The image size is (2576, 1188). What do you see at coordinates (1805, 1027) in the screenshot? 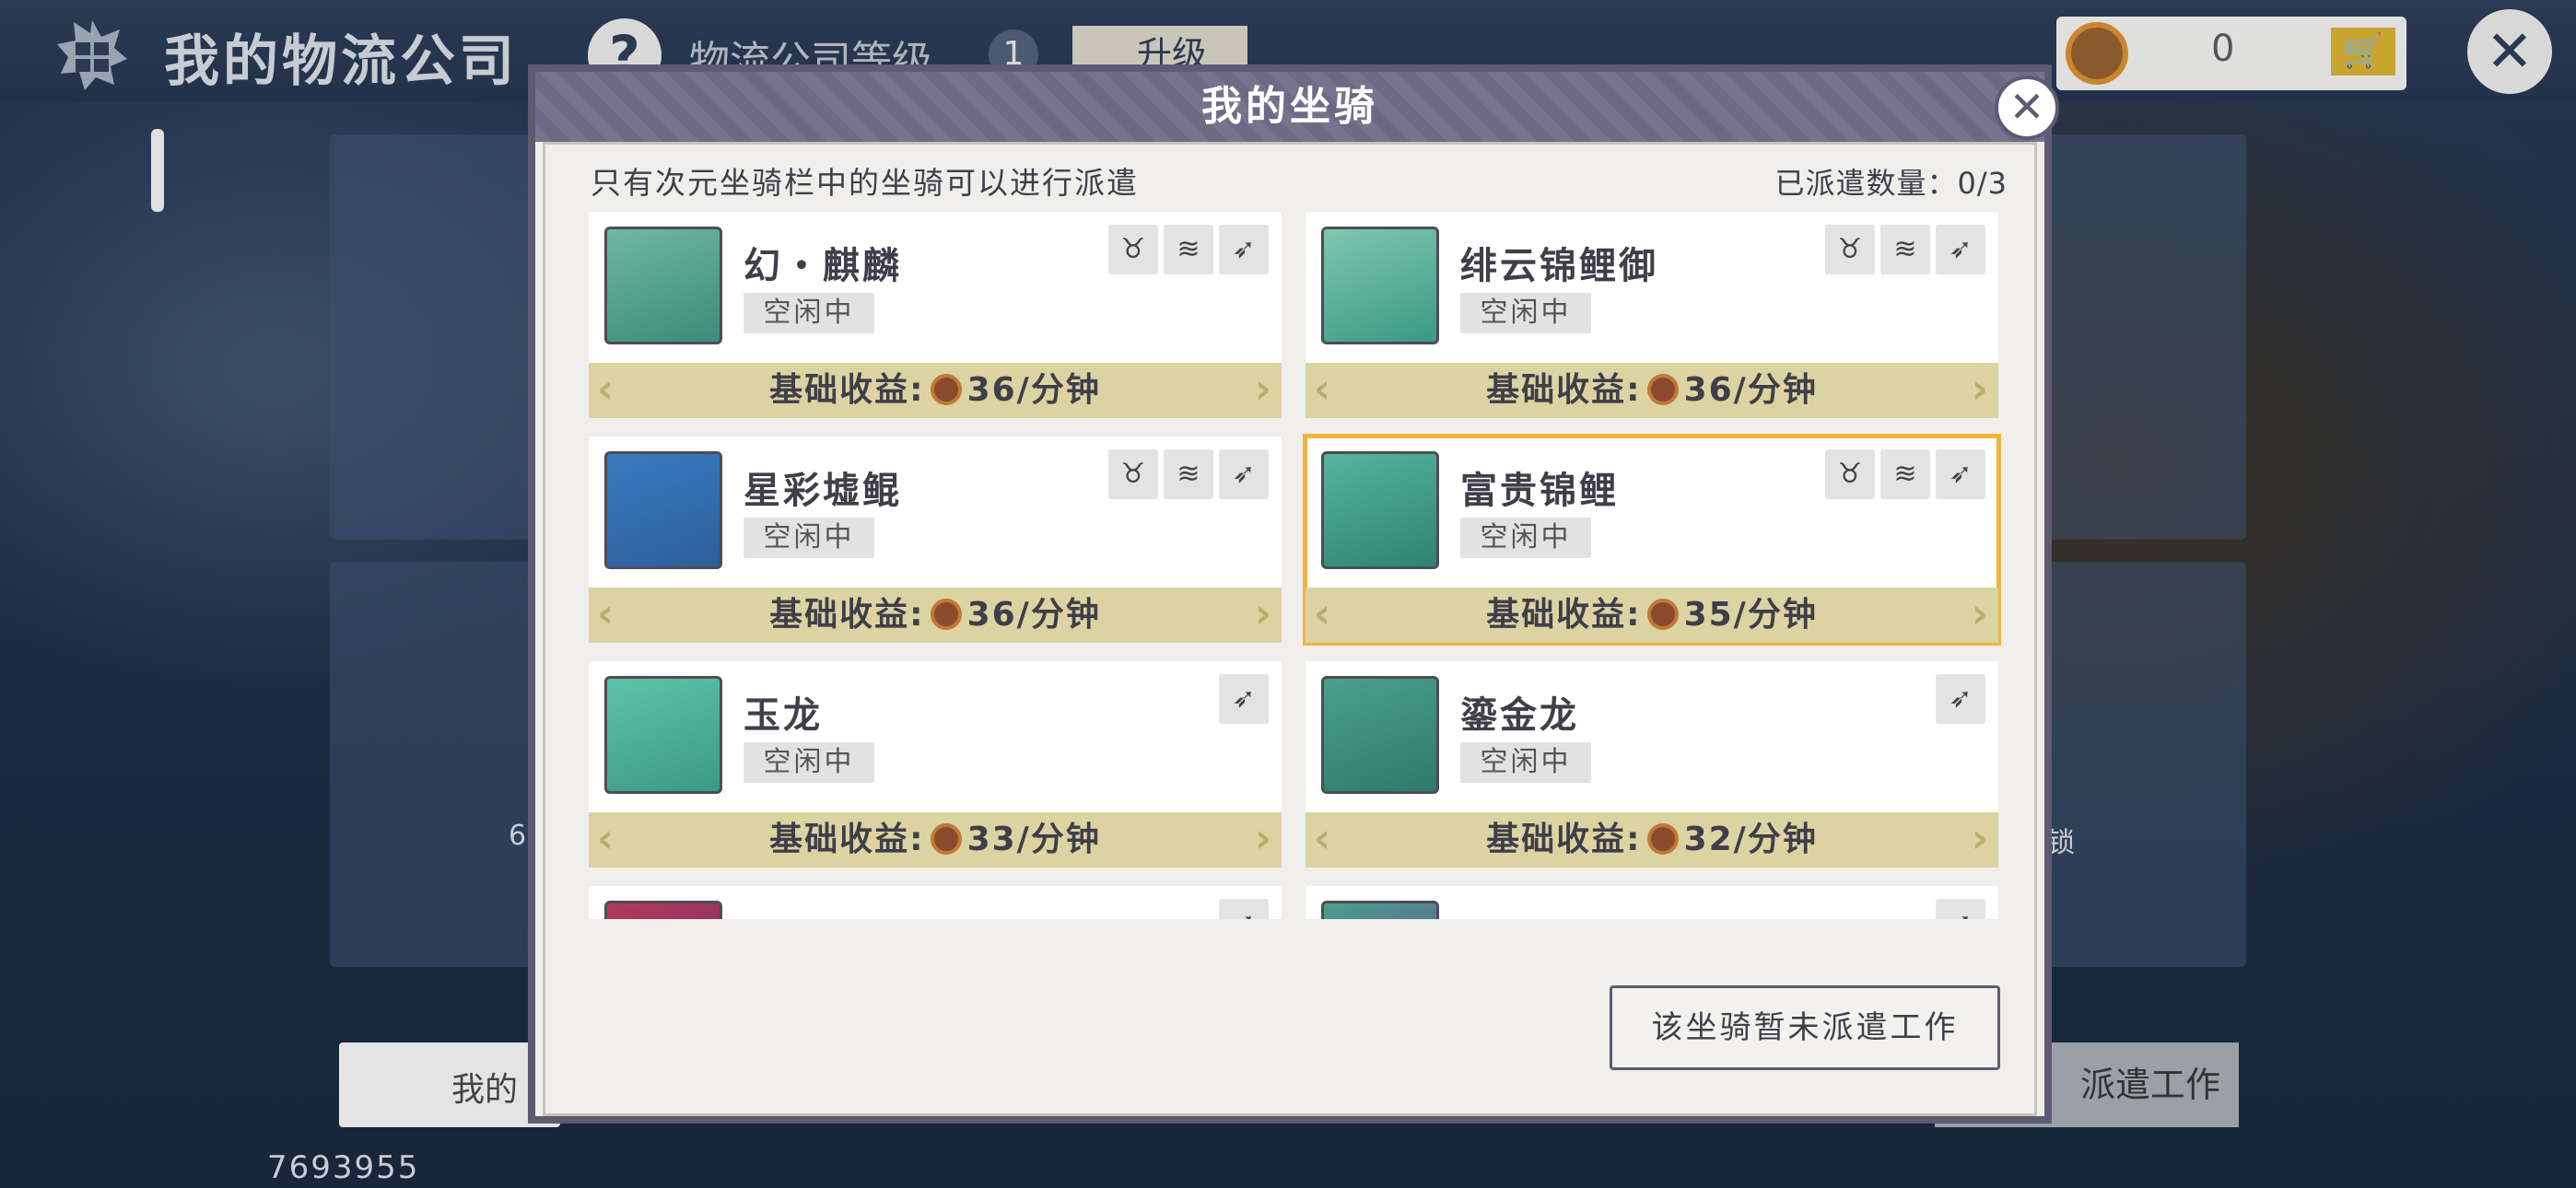
I see `not-dispatched-button: 该坐骑暂未派遣工作` at bounding box center [1805, 1027].